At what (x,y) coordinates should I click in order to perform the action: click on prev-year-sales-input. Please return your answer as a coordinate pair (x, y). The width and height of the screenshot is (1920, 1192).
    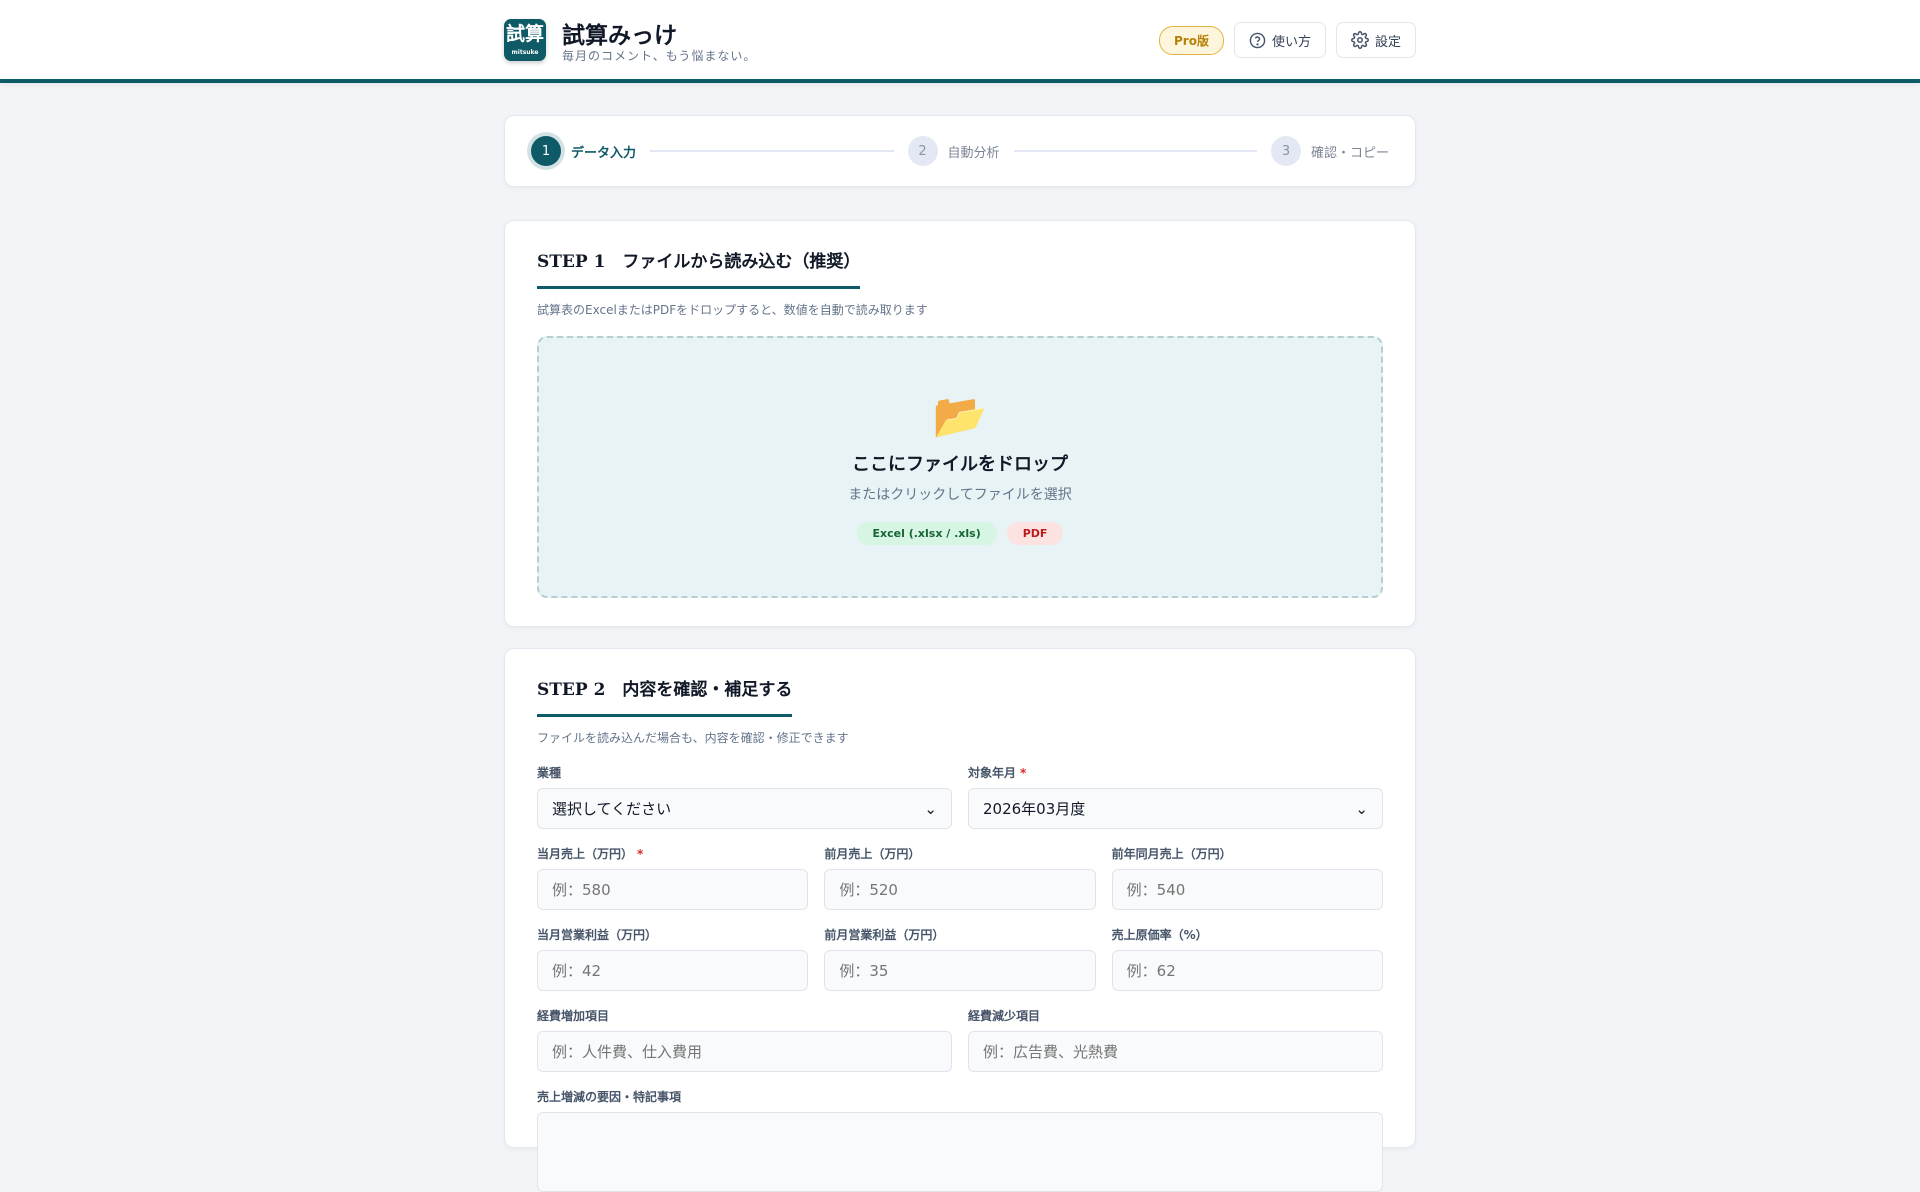
    Looking at the image, I should click on (1247, 889).